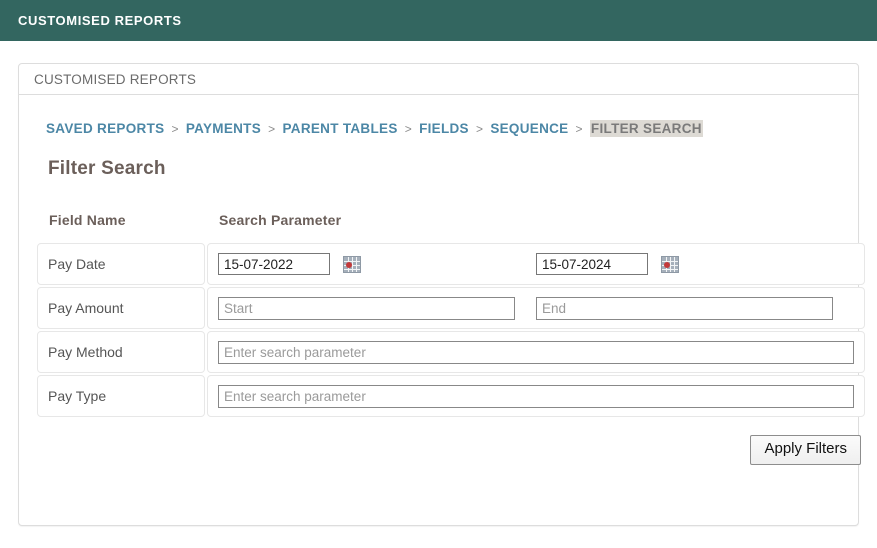 Image resolution: width=877 pixels, height=548 pixels. What do you see at coordinates (444, 128) in the screenshot?
I see `breadcrumb-item-fields: FIELDS` at bounding box center [444, 128].